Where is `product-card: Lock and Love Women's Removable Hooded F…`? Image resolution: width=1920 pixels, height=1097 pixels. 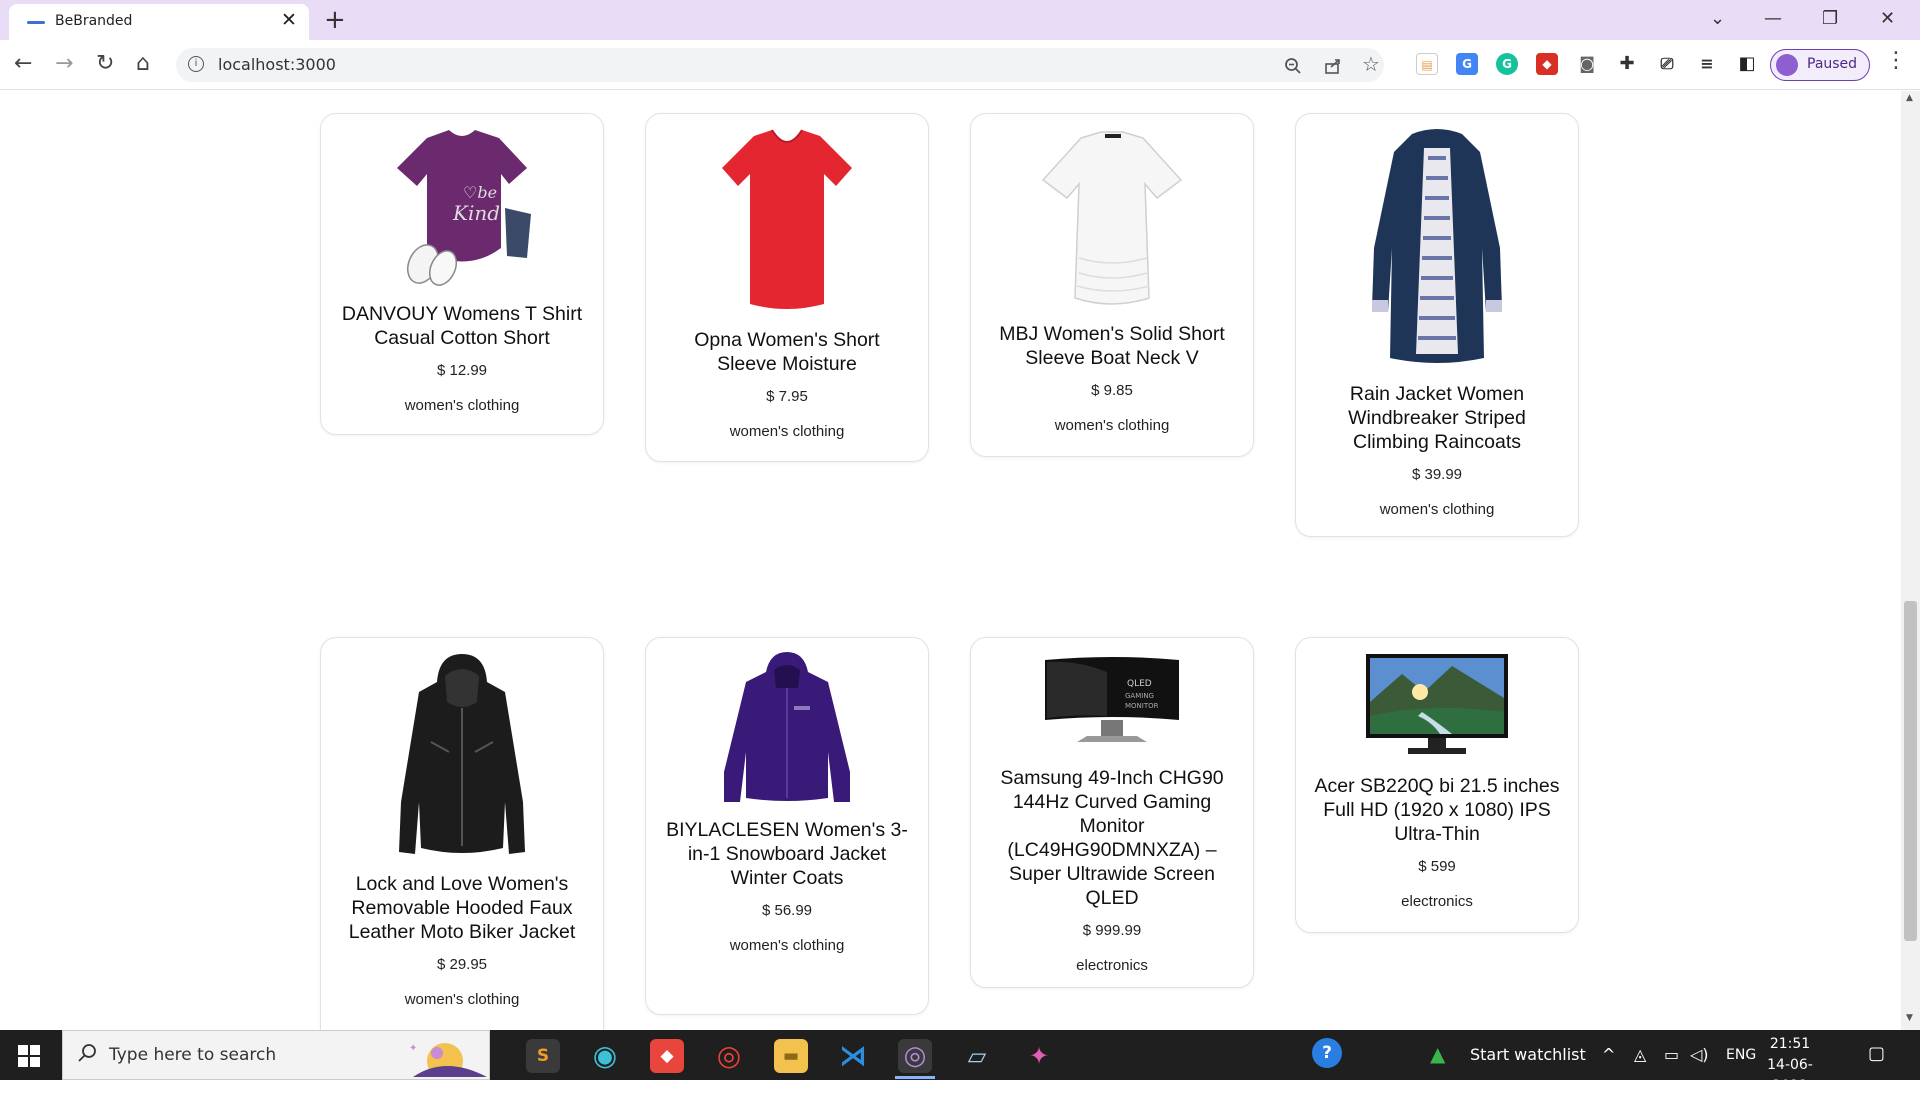
product-card: Lock and Love Women's Removable Hooded F… is located at coordinates (462, 833).